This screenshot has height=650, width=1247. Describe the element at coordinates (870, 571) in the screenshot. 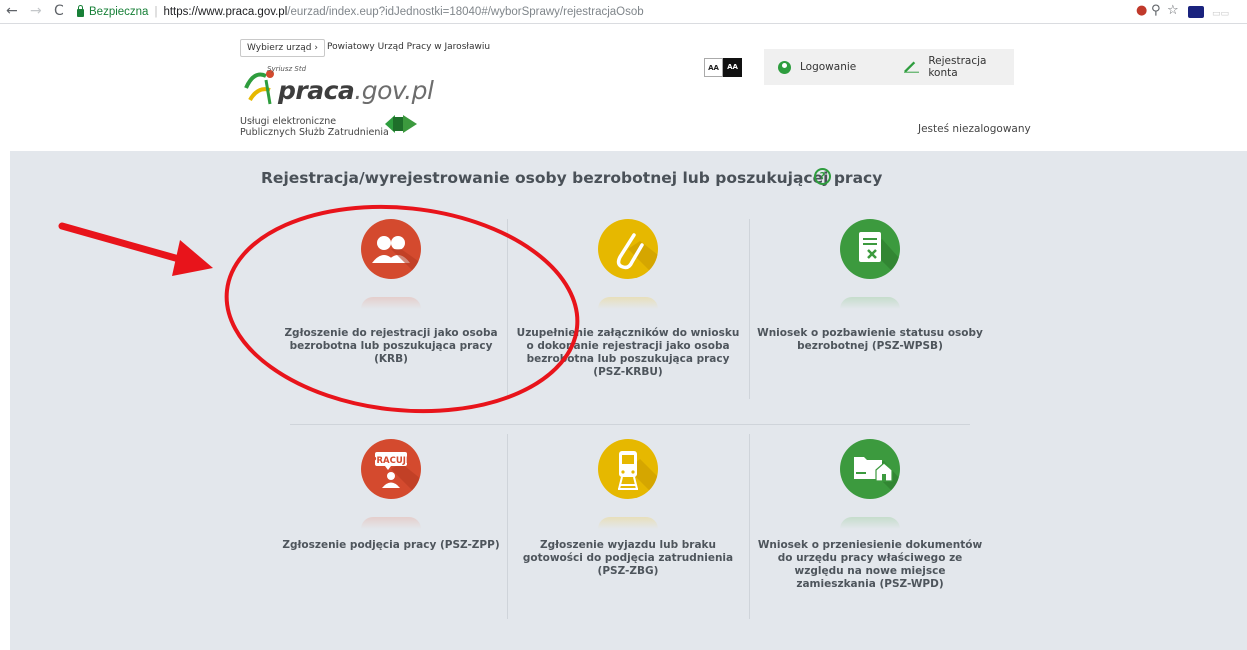

I see `tile-label-line: względu na nowe miejsce` at that location.